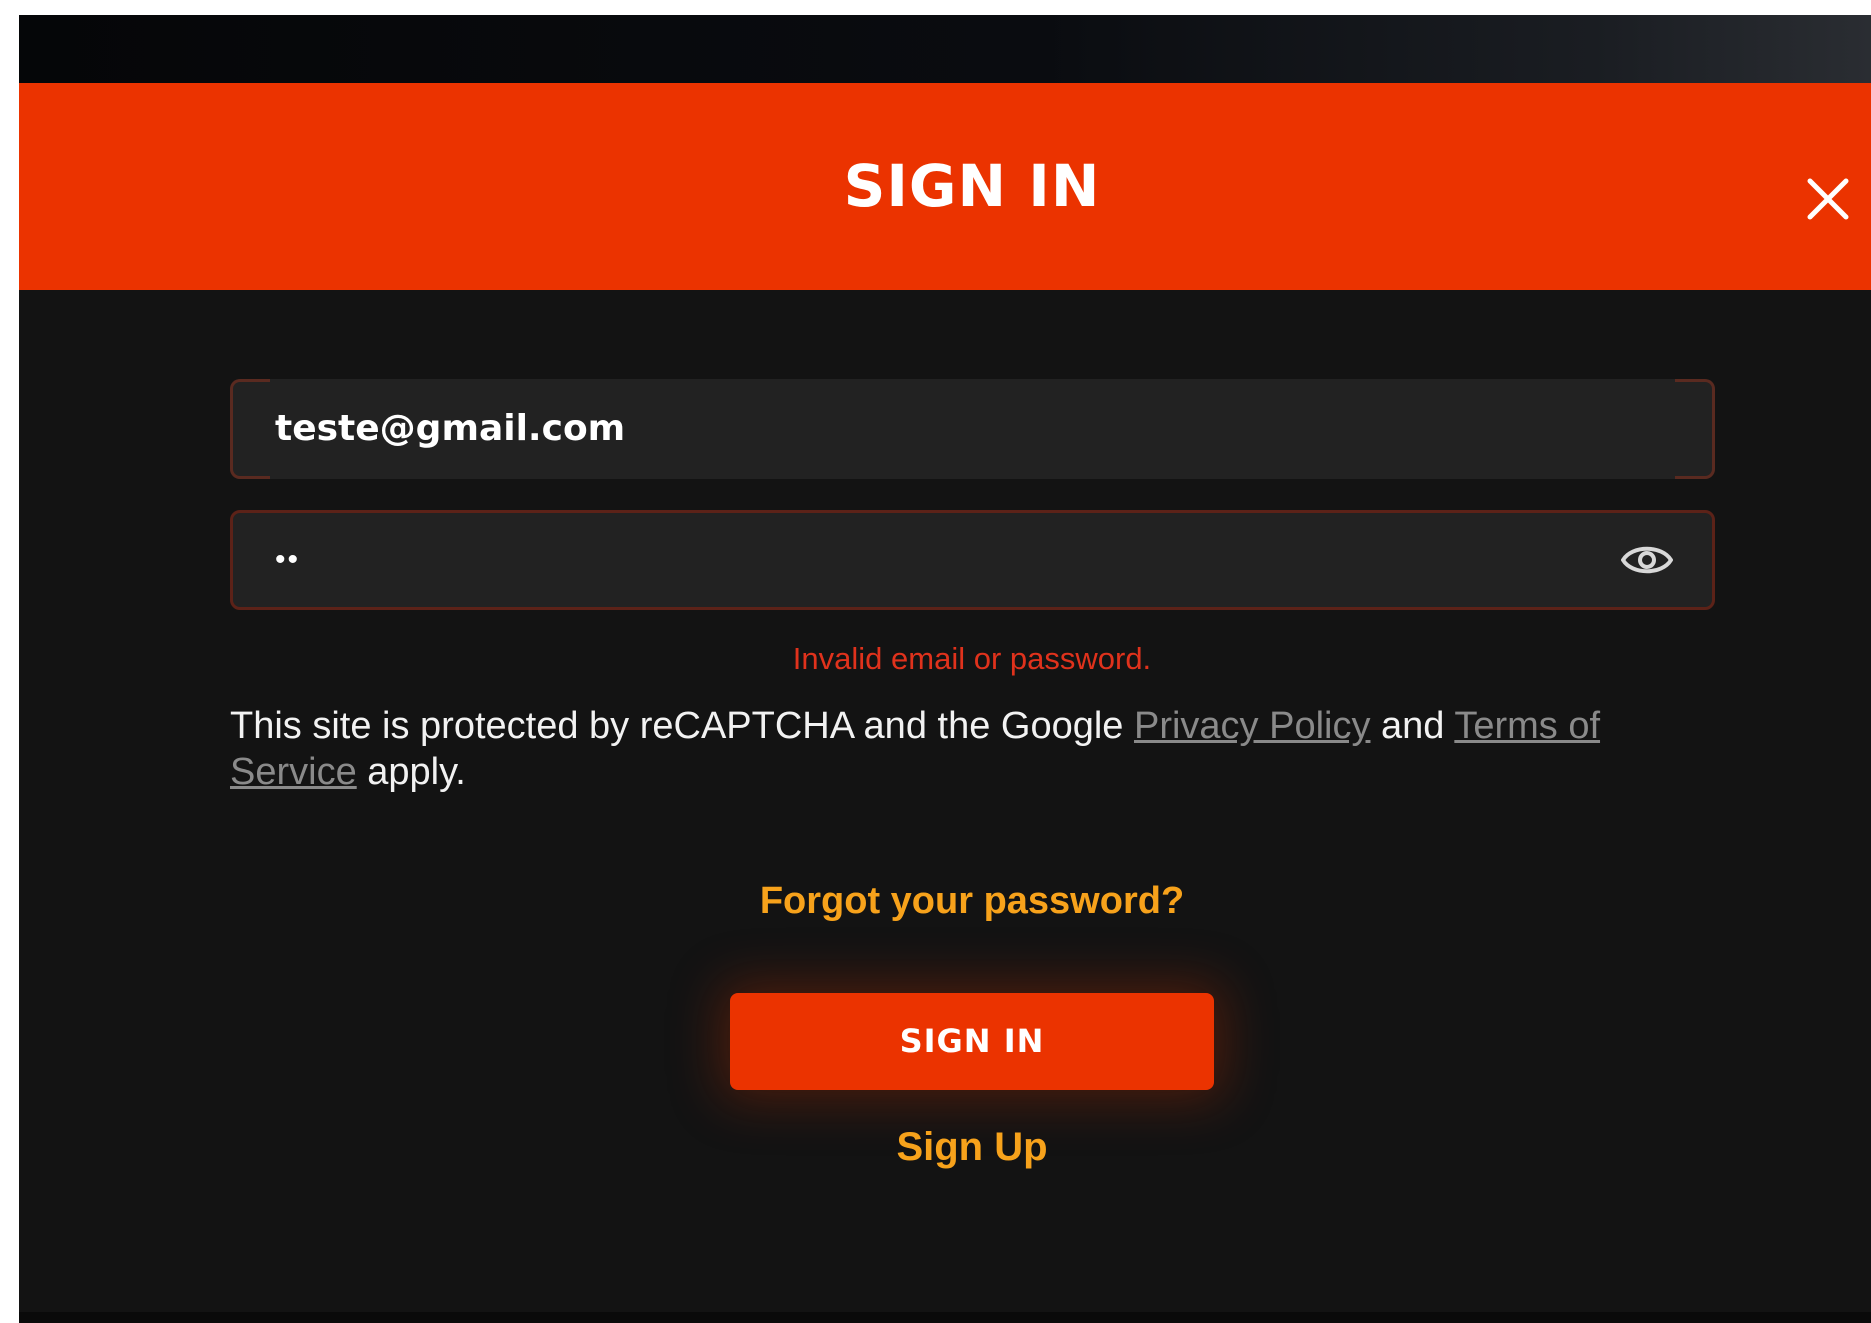 The height and width of the screenshot is (1323, 1871). I want to click on eye-icon, so click(1647, 560).